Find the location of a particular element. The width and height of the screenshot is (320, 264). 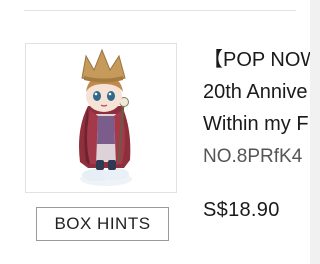

product-price: S$18.90 is located at coordinates (241, 210).